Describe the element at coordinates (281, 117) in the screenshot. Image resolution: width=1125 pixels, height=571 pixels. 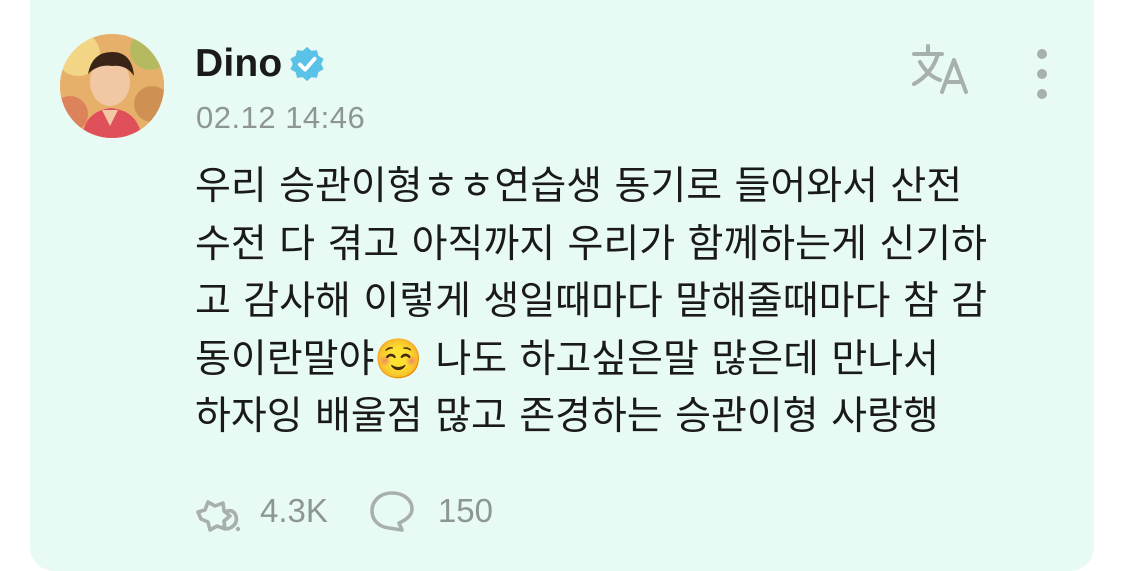
I see `post-timestamp: 02.12 14:46` at that location.